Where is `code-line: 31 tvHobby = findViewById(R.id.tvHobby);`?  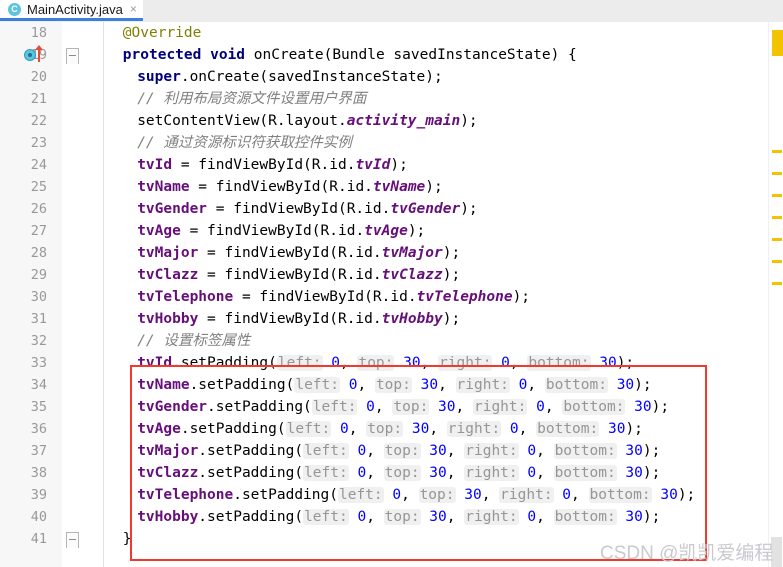 code-line: 31 tvHobby = findViewById(R.id.tvHobby); is located at coordinates (391, 319).